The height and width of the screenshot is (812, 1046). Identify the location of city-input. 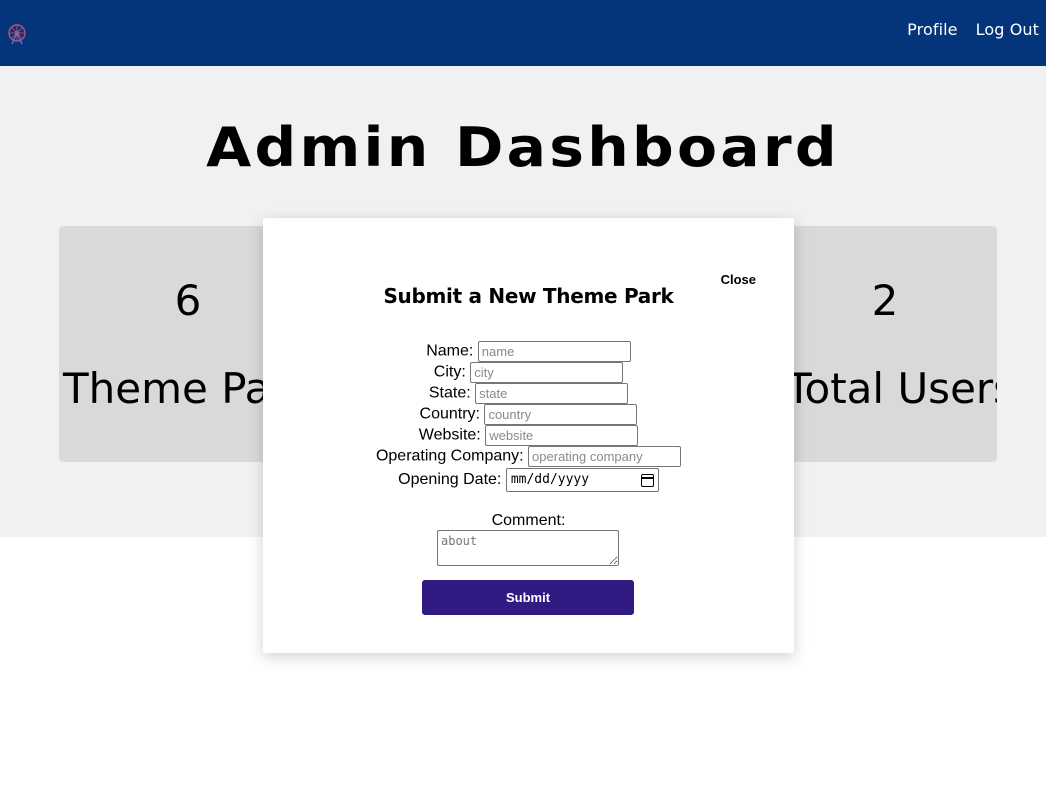
(547, 372).